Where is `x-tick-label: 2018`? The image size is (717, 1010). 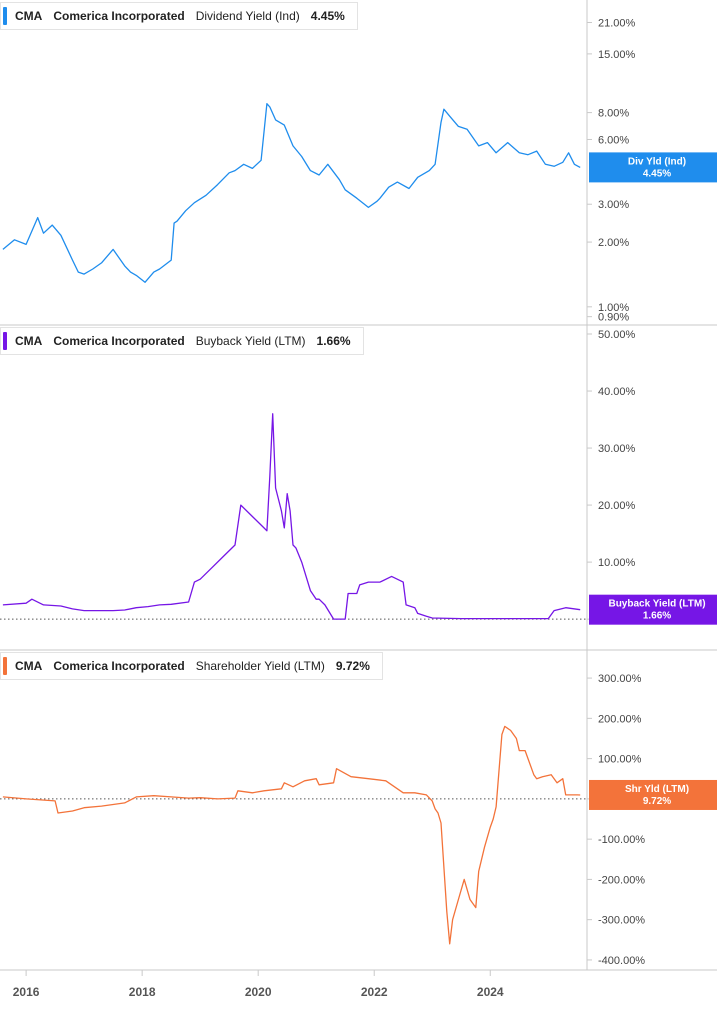
x-tick-label: 2018 is located at coordinates (142, 992).